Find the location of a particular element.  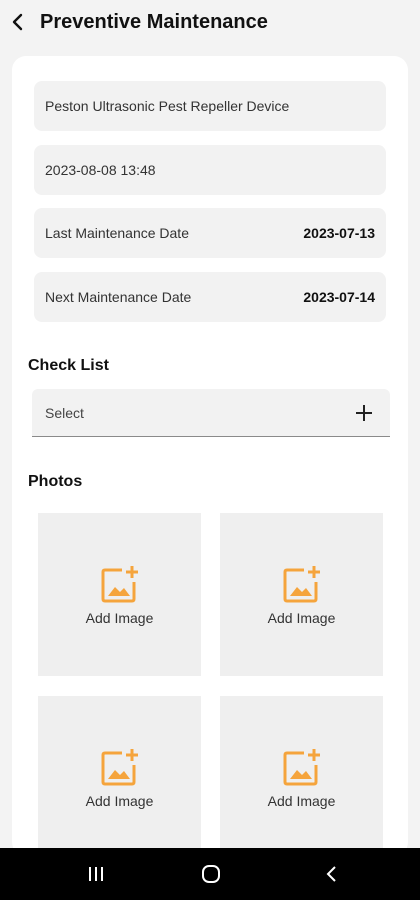

recent-apps-icon is located at coordinates (96, 874).